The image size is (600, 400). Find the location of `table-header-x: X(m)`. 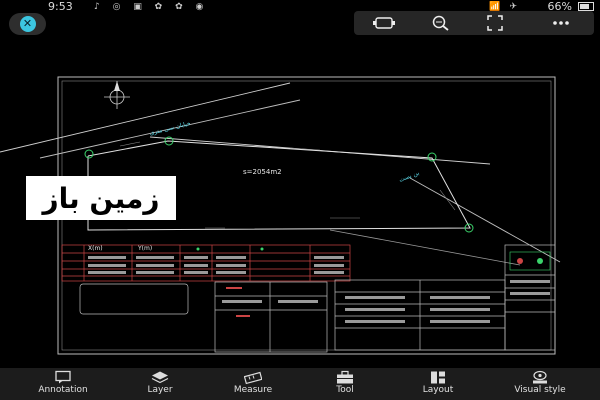

table-header-x: X(m) is located at coordinates (95, 248).